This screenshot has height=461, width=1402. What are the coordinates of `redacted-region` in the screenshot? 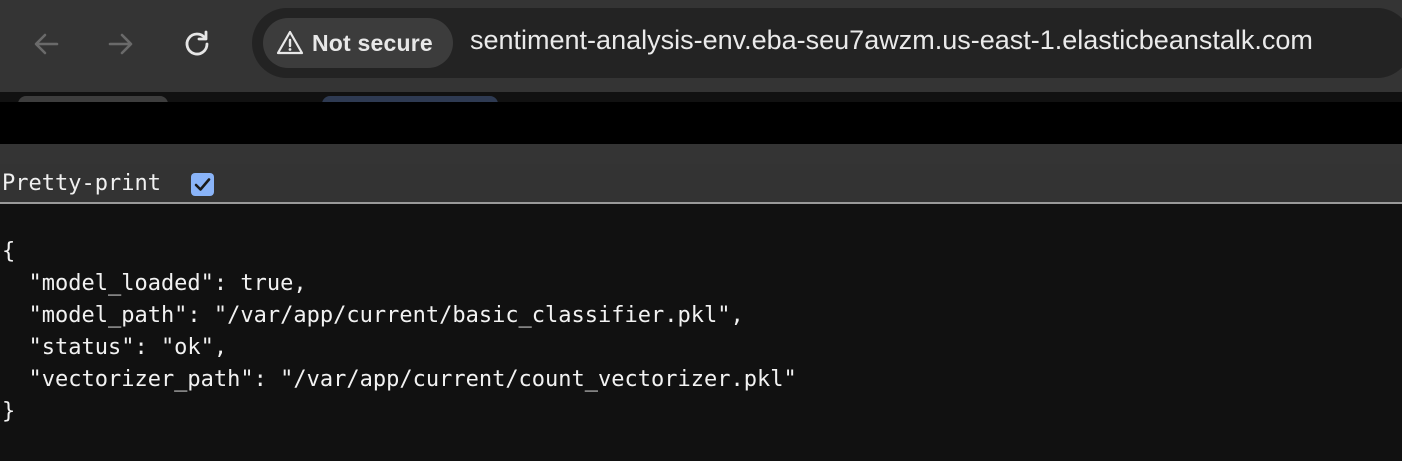 It's located at (701, 123).